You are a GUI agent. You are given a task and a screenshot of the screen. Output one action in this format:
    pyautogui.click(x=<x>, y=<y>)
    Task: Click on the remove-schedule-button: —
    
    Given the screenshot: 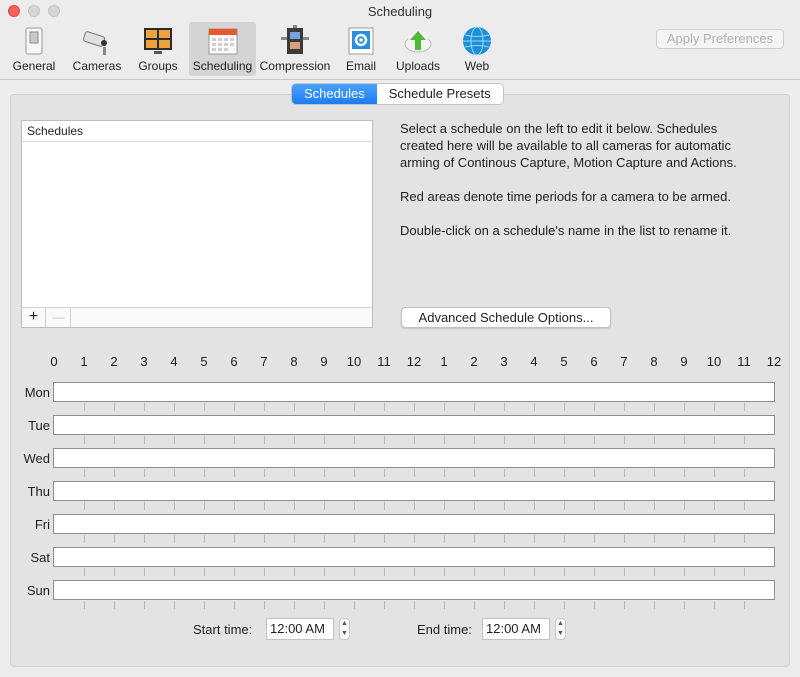 What is the action you would take?
    pyautogui.click(x=59, y=317)
    